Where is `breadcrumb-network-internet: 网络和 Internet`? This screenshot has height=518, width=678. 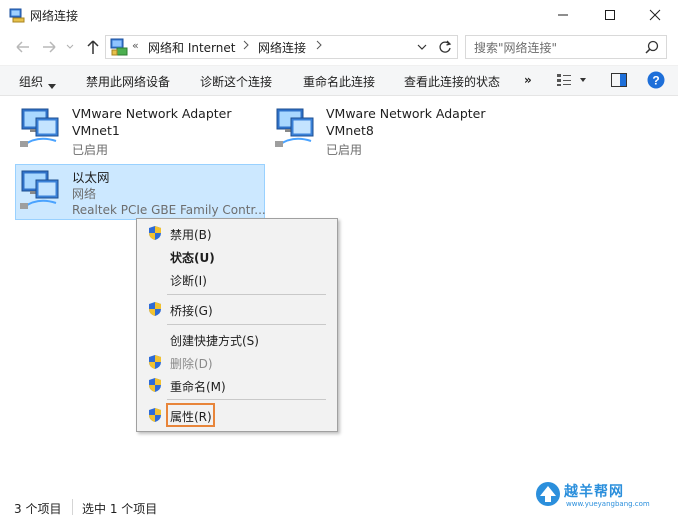
breadcrumb-network-internet: 网络和 Internet is located at coordinates (191, 47).